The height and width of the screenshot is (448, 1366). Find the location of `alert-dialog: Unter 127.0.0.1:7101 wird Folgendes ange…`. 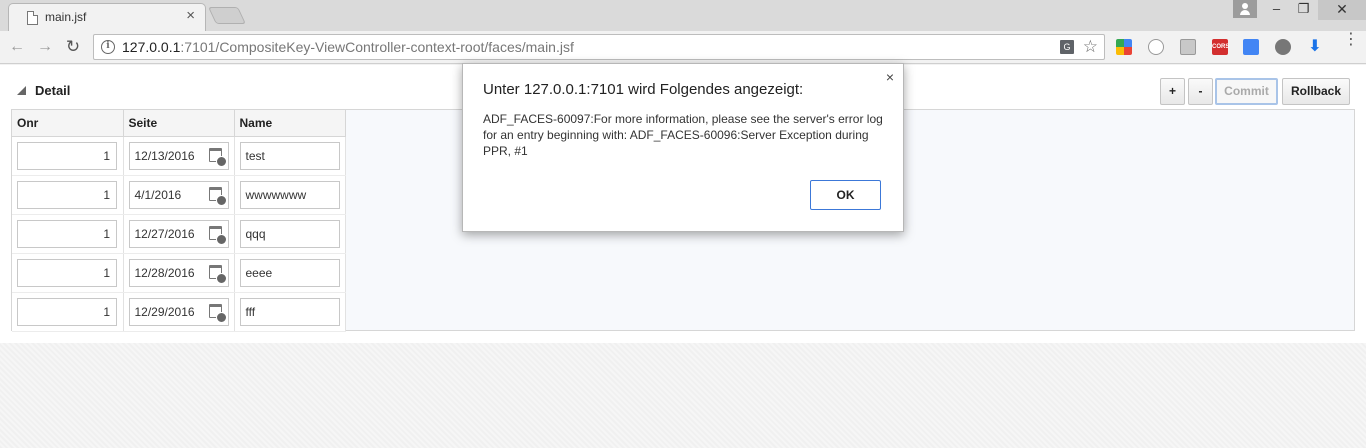

alert-dialog: Unter 127.0.0.1:7101 wird Folgendes ange… is located at coordinates (683, 147).